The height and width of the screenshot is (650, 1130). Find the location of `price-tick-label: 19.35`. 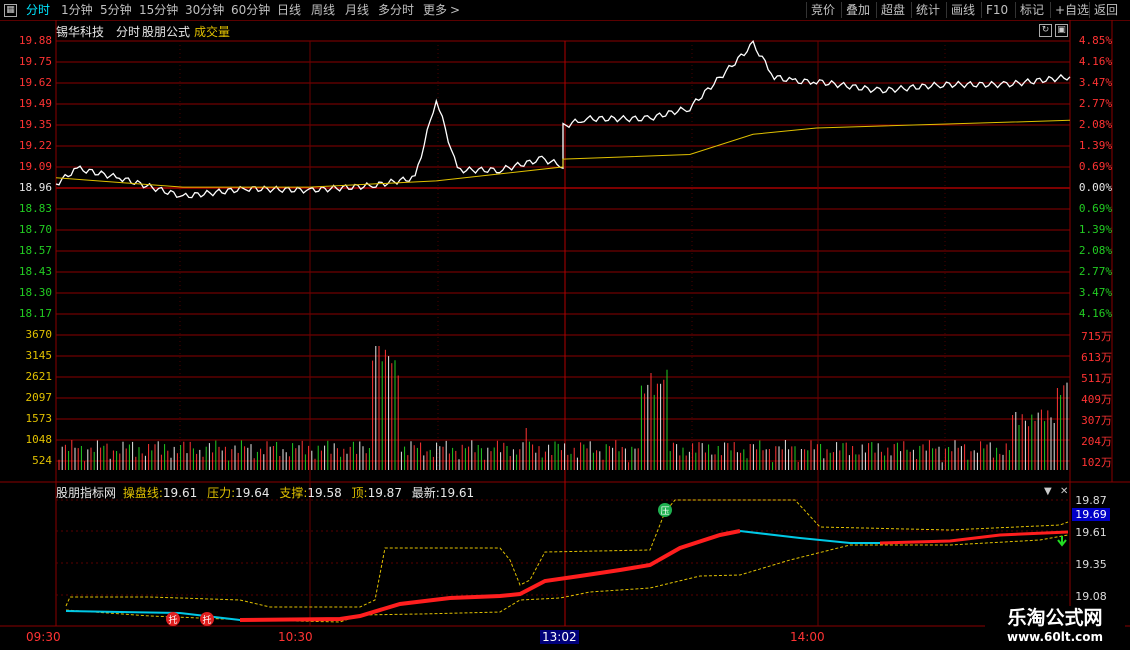

price-tick-label: 19.35 is located at coordinates (35, 124).